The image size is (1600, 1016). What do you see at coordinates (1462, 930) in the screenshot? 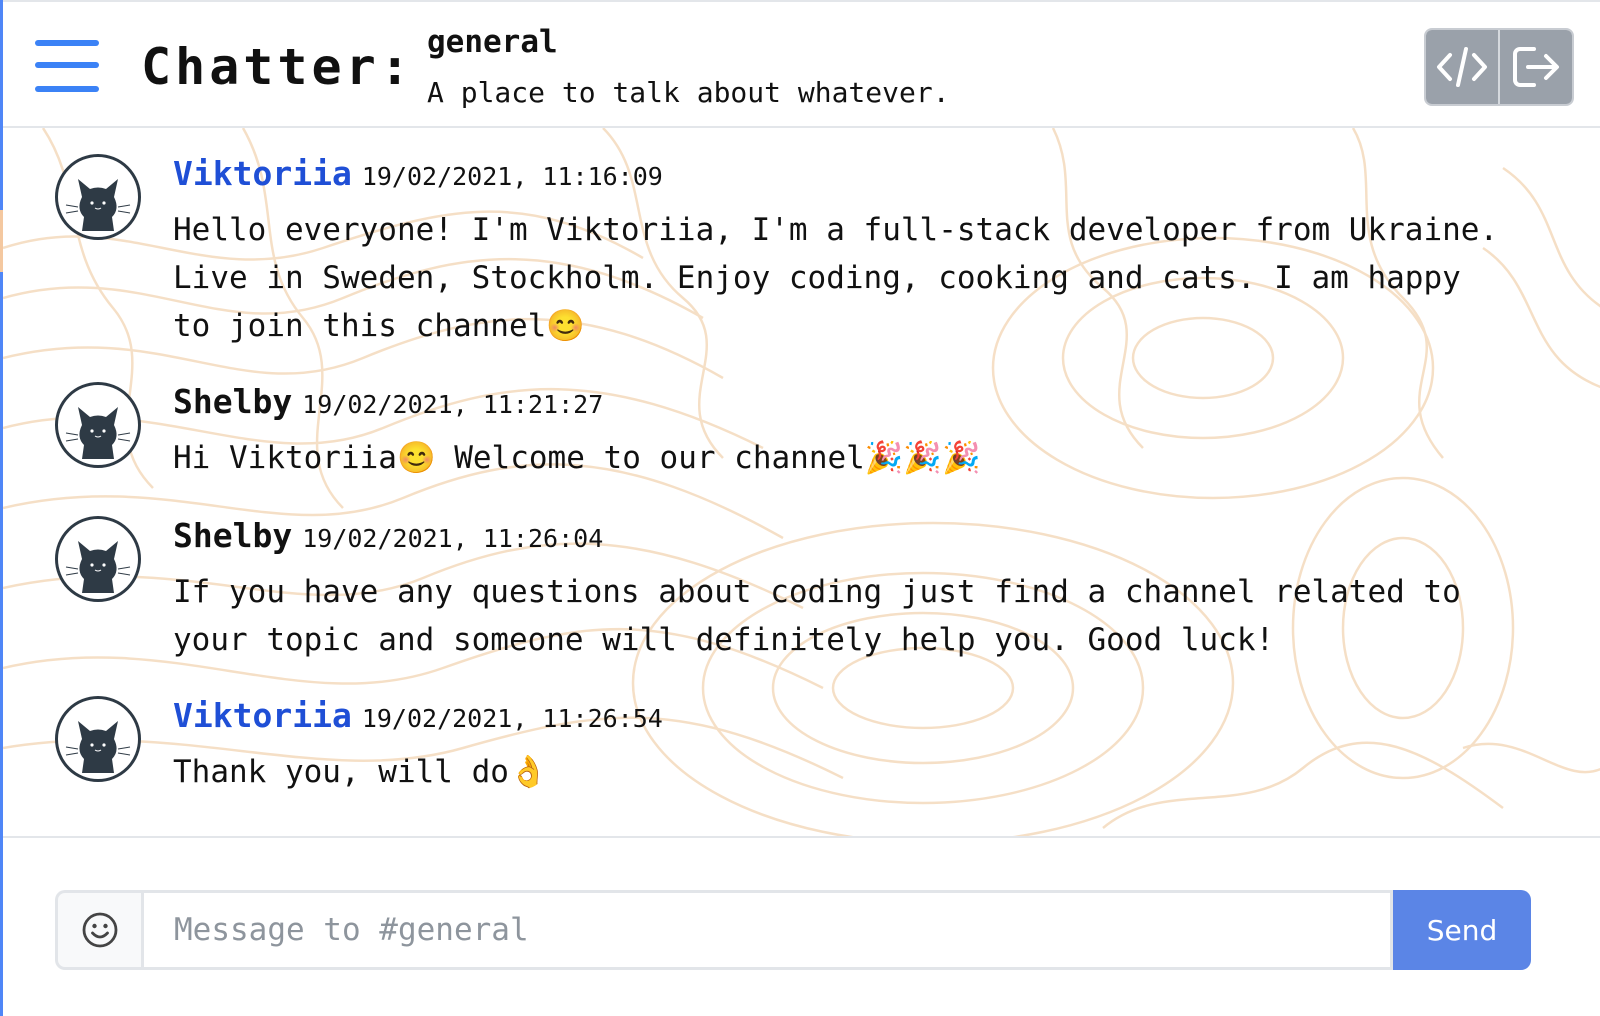
I see `send-button: Send` at bounding box center [1462, 930].